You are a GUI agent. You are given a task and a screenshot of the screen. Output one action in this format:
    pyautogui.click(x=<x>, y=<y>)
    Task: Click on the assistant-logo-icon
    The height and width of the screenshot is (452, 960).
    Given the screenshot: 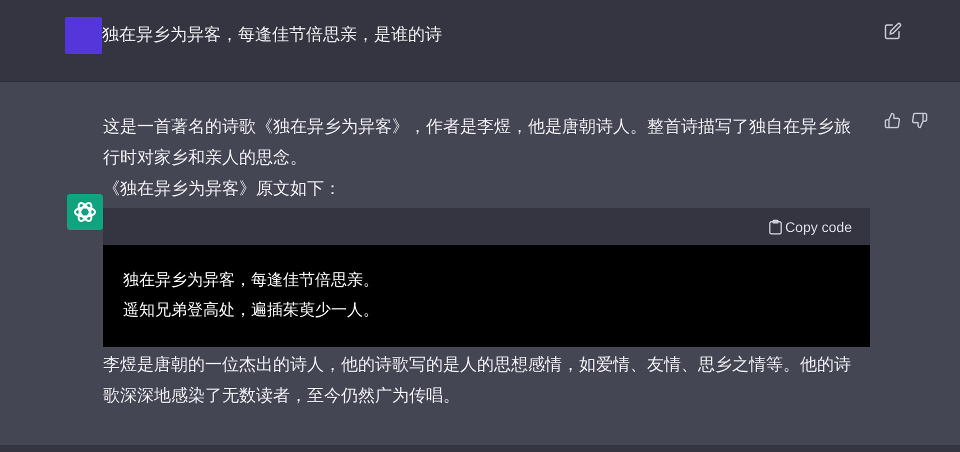 What is the action you would take?
    pyautogui.click(x=85, y=212)
    